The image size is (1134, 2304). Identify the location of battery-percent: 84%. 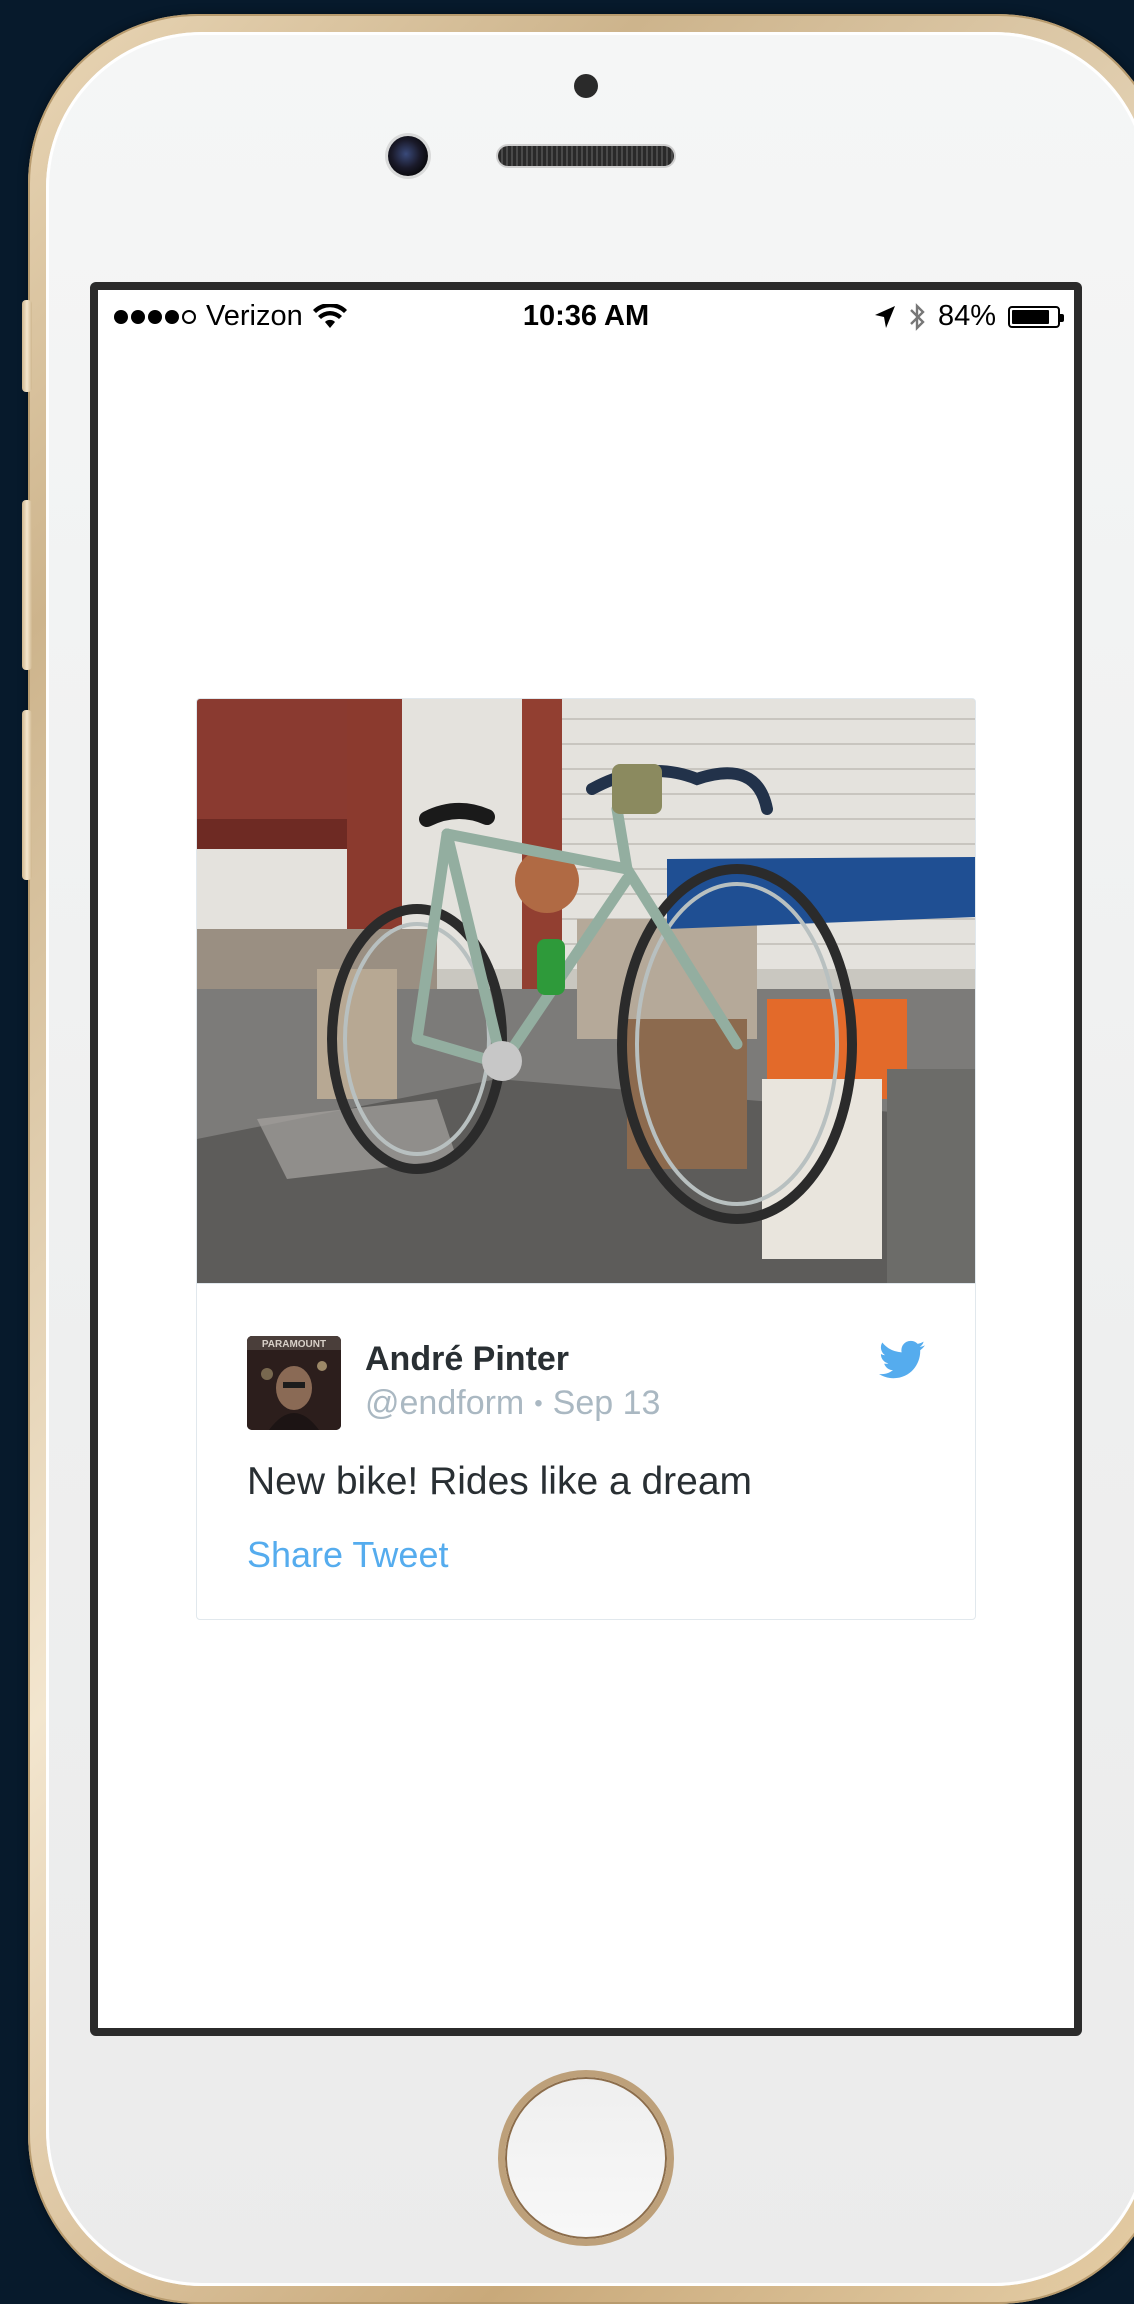
(966, 316).